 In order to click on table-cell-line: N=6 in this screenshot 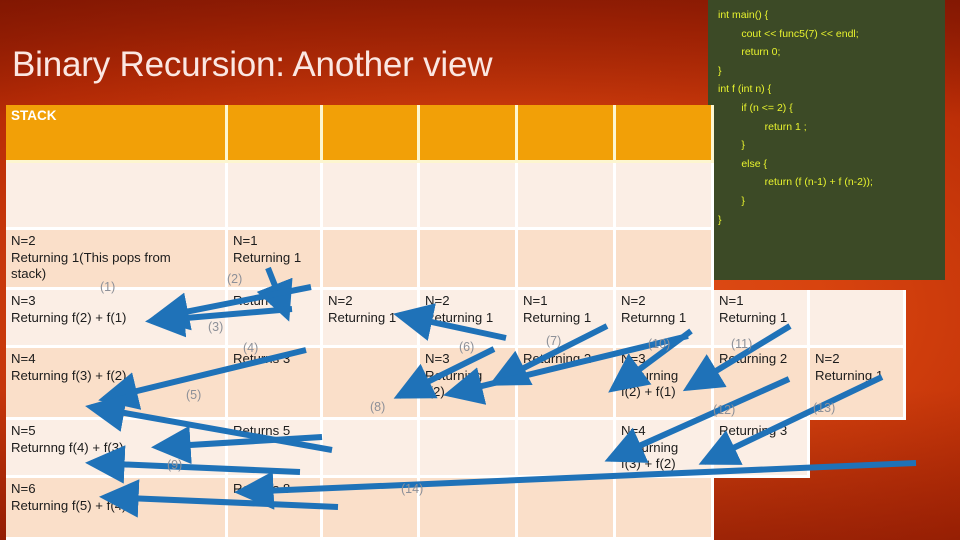, I will do `click(23, 488)`.